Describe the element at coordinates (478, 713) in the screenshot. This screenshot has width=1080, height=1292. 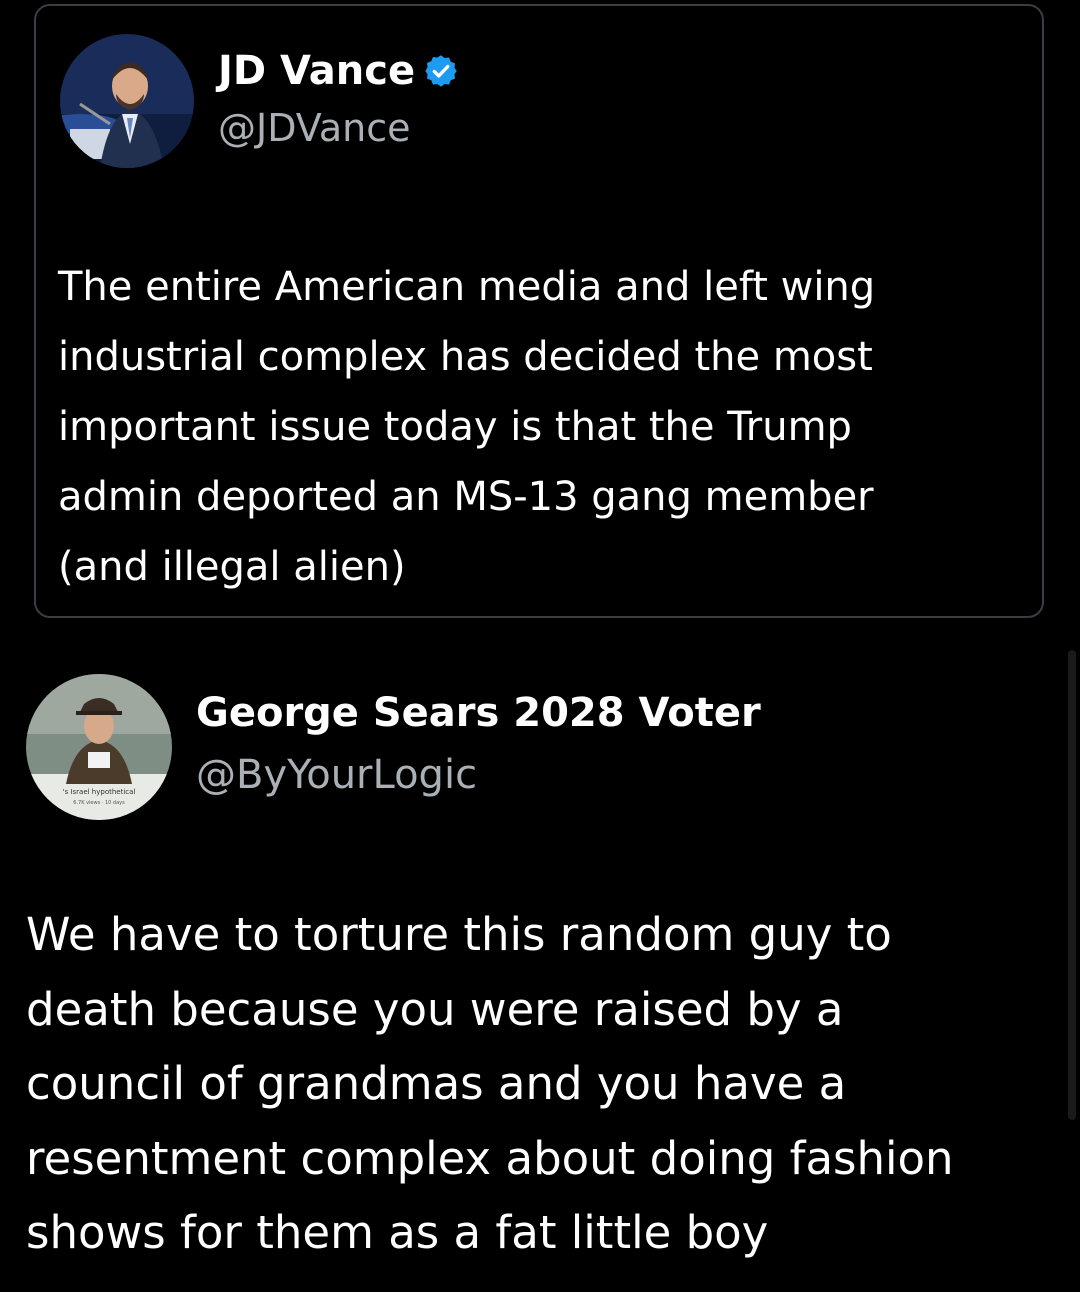
I see `reply-author-name: George Sears 2028 Voter` at that location.